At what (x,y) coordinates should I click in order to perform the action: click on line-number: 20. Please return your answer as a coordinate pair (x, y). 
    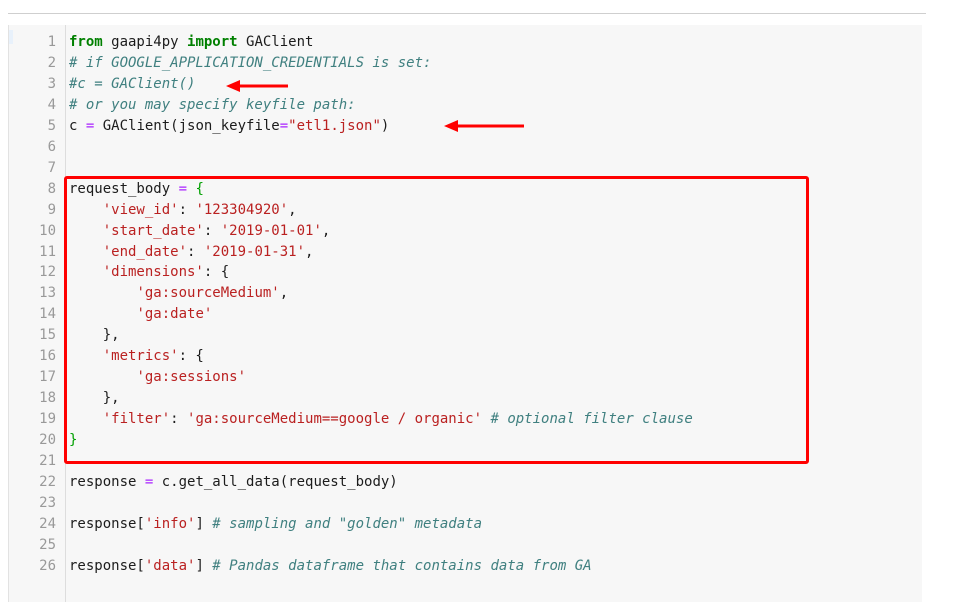
    Looking at the image, I should click on (47, 440).